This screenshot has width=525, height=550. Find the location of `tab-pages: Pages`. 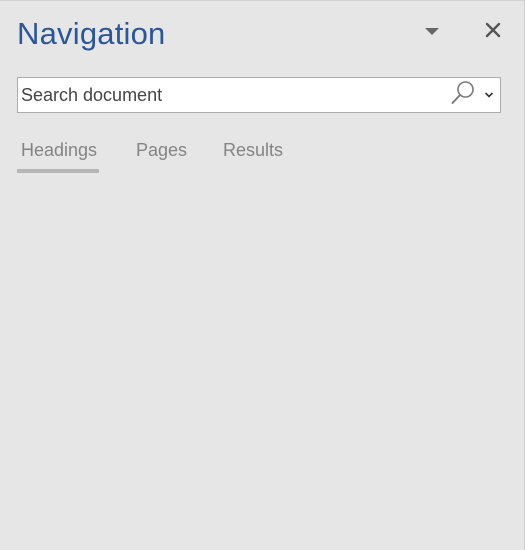

tab-pages: Pages is located at coordinates (161, 150).